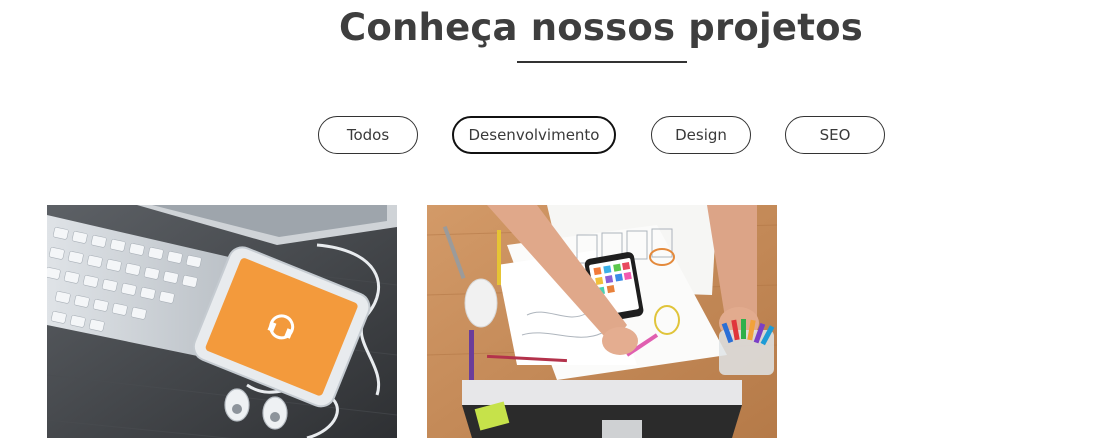 The image size is (1102, 448). I want to click on section-title: Conheça nossos projetos, so click(601, 27).